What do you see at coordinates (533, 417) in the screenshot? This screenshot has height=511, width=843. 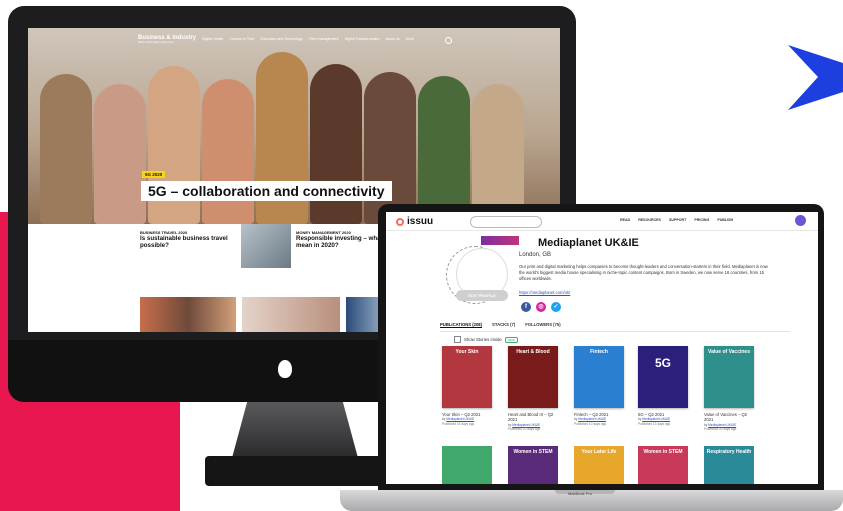 I see `publication-title: Heart and Blood III – Q2 2021` at bounding box center [533, 417].